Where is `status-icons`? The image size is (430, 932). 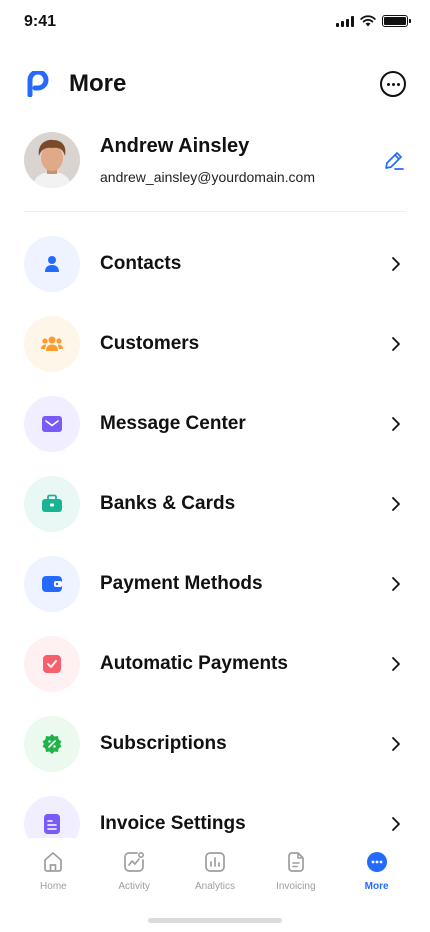 status-icons is located at coordinates (373, 21).